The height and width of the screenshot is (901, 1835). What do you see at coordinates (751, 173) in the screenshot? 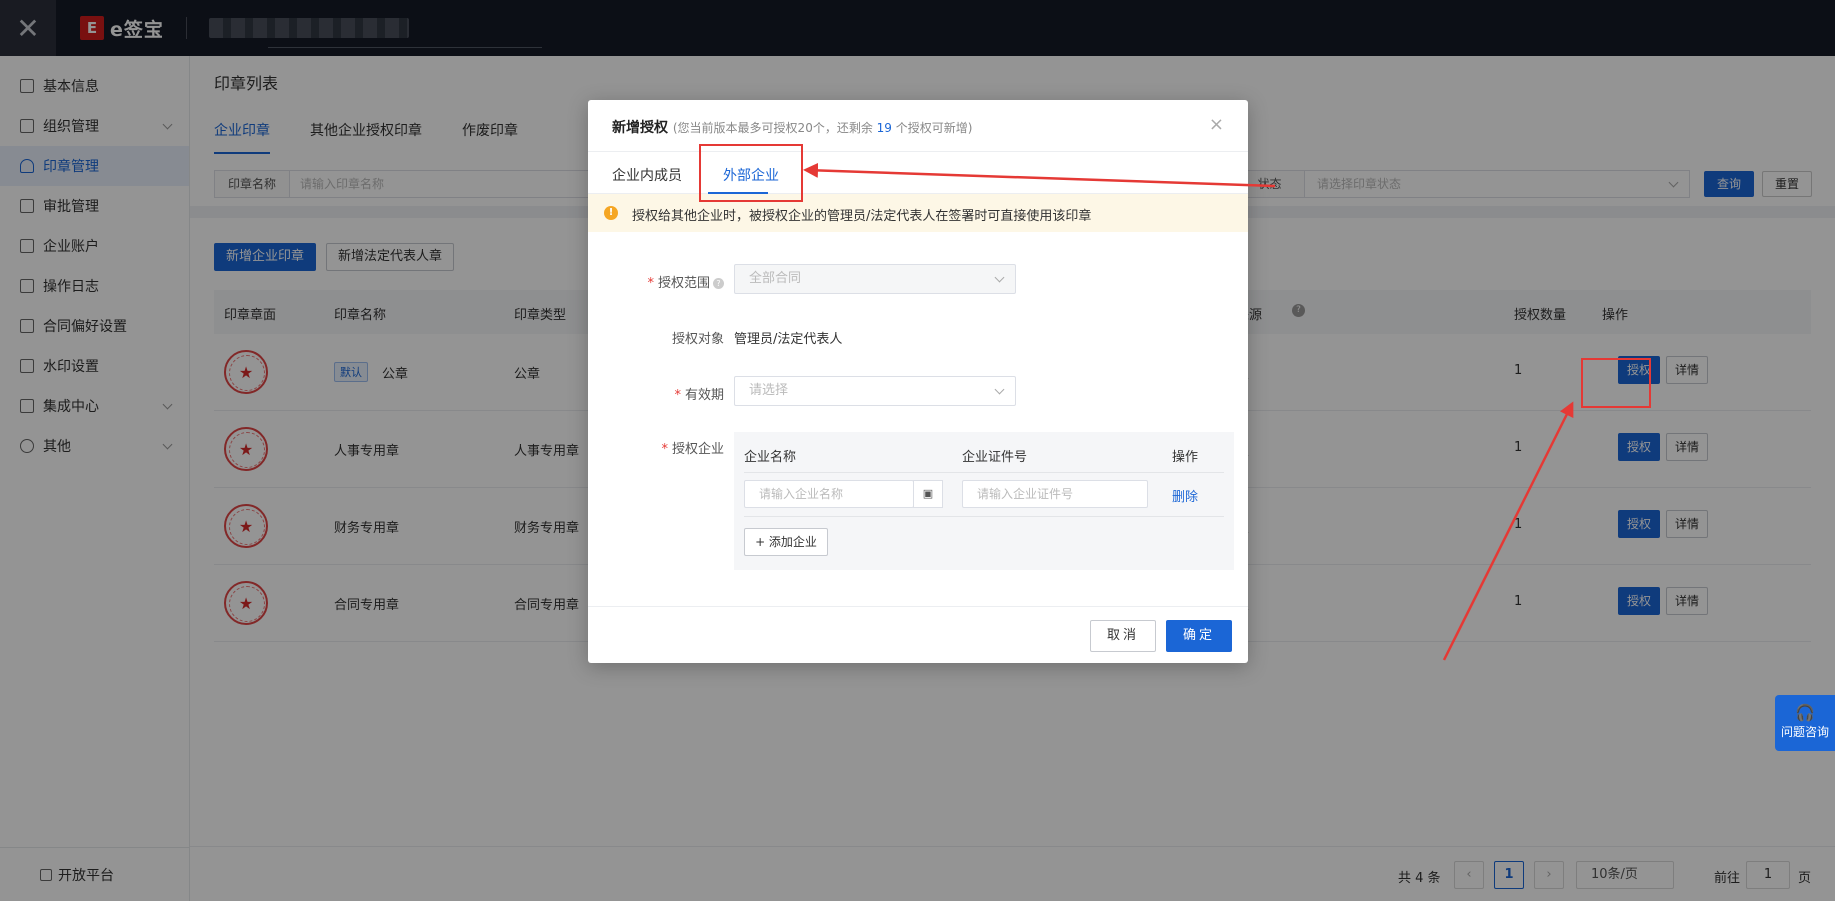
I see `highlight-box-external-tab` at bounding box center [751, 173].